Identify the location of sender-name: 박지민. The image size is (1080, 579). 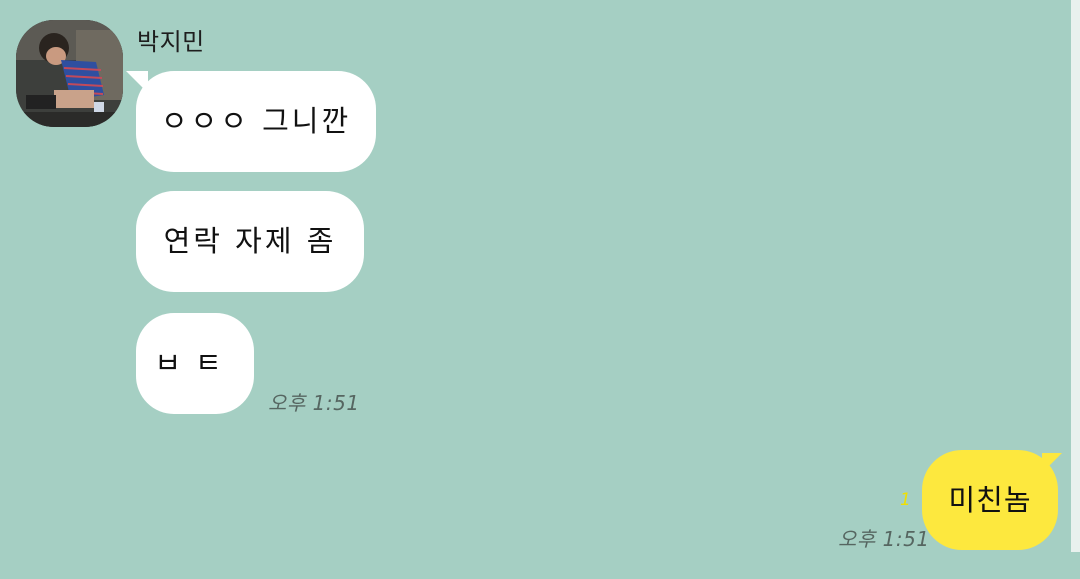
(171, 42).